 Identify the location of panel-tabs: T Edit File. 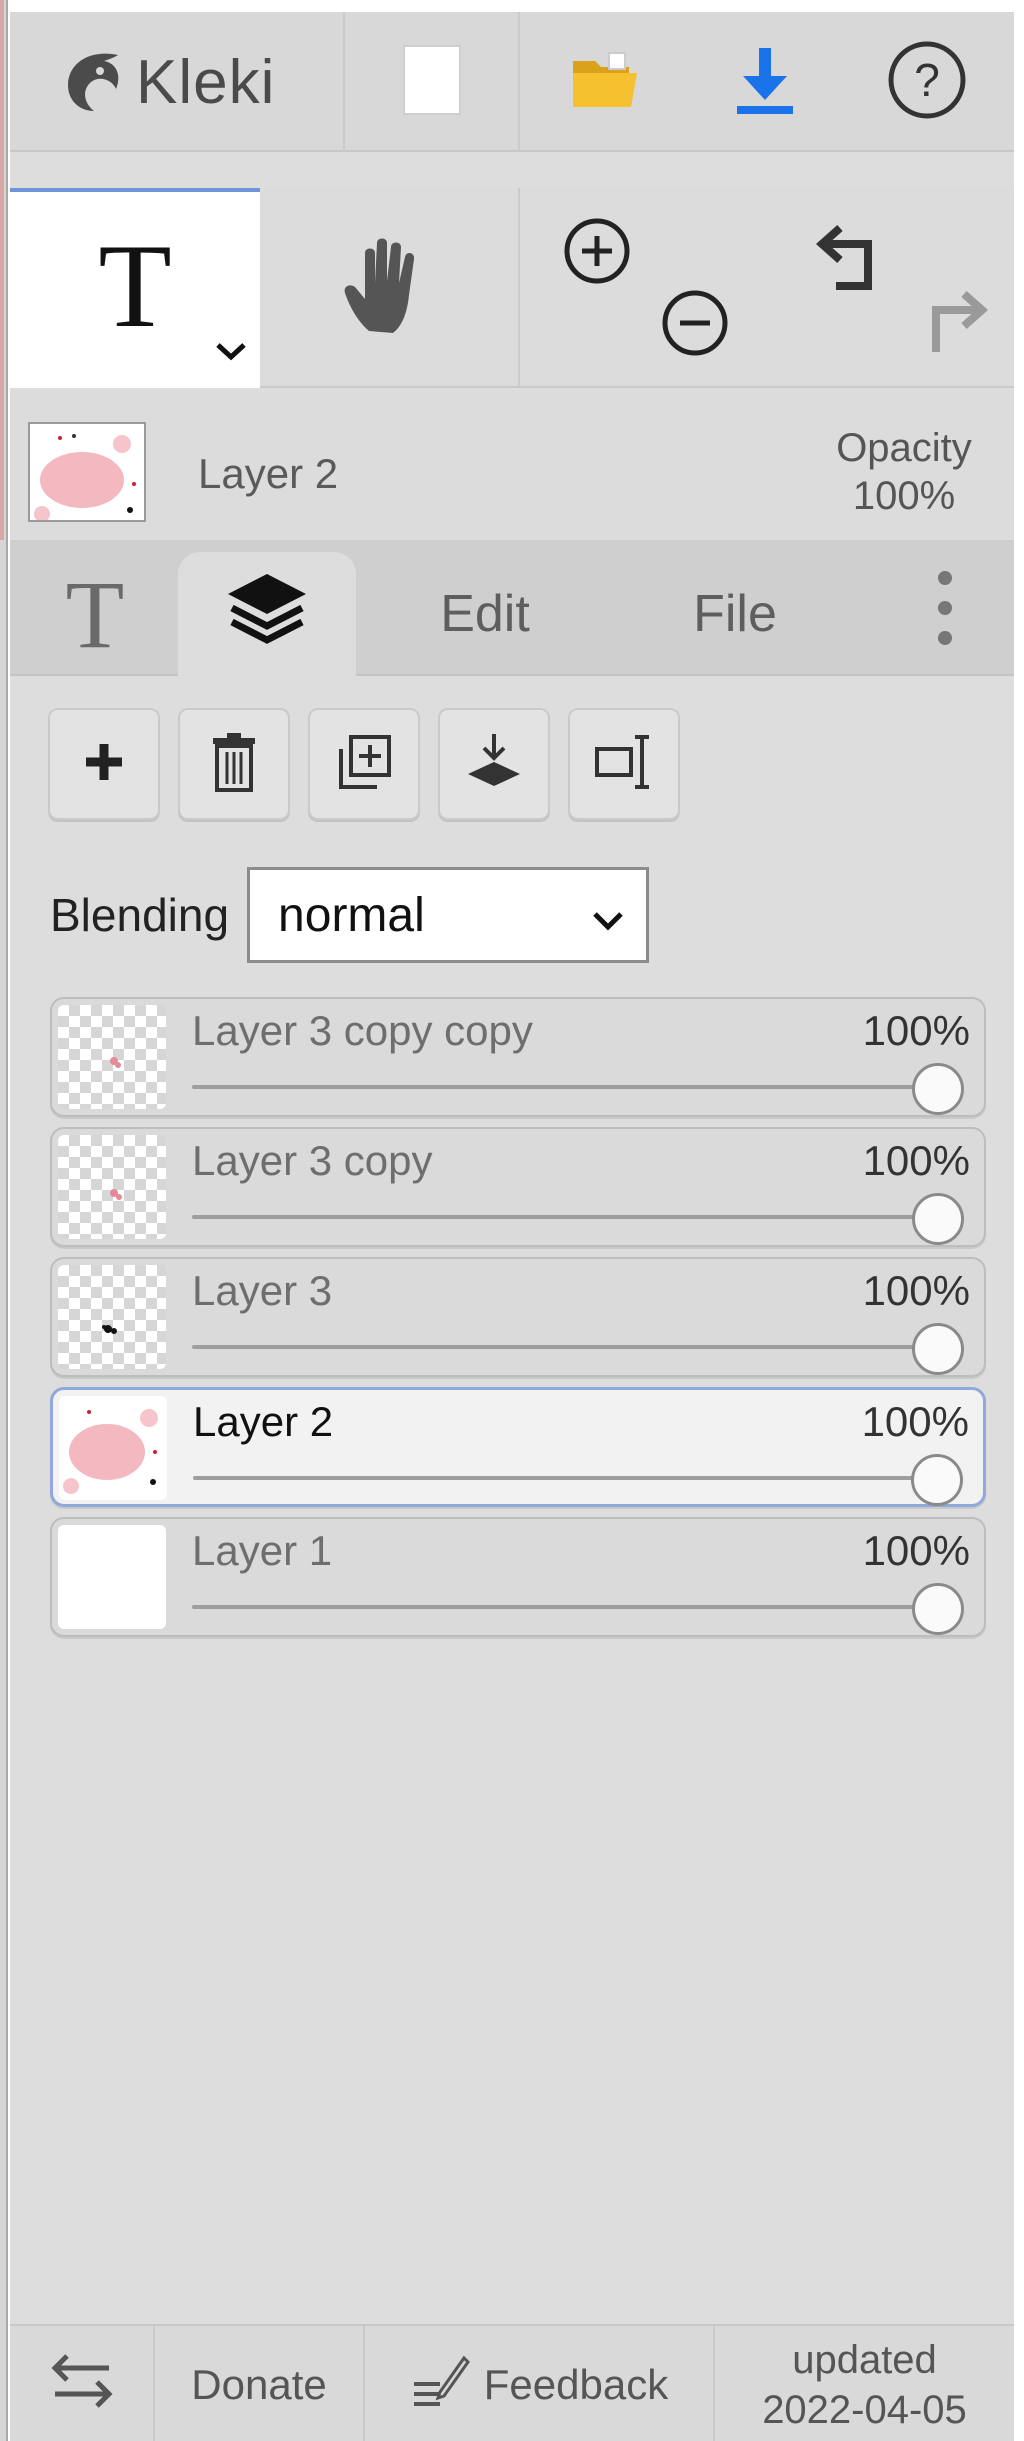
(512, 608).